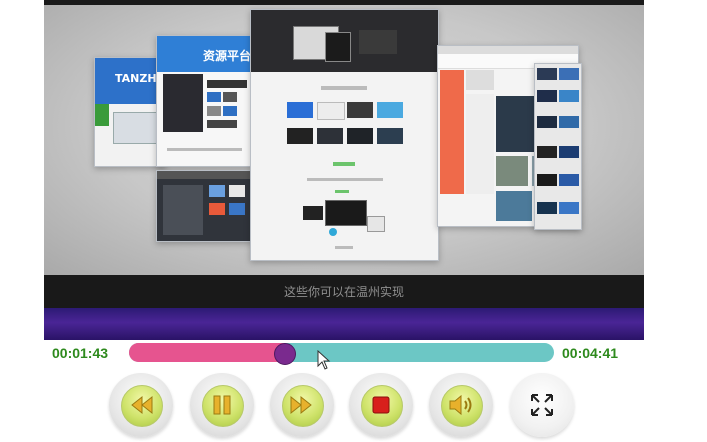 This screenshot has width=707, height=442. Describe the element at coordinates (324, 360) in the screenshot. I see `mouse-cursor-icon` at that location.